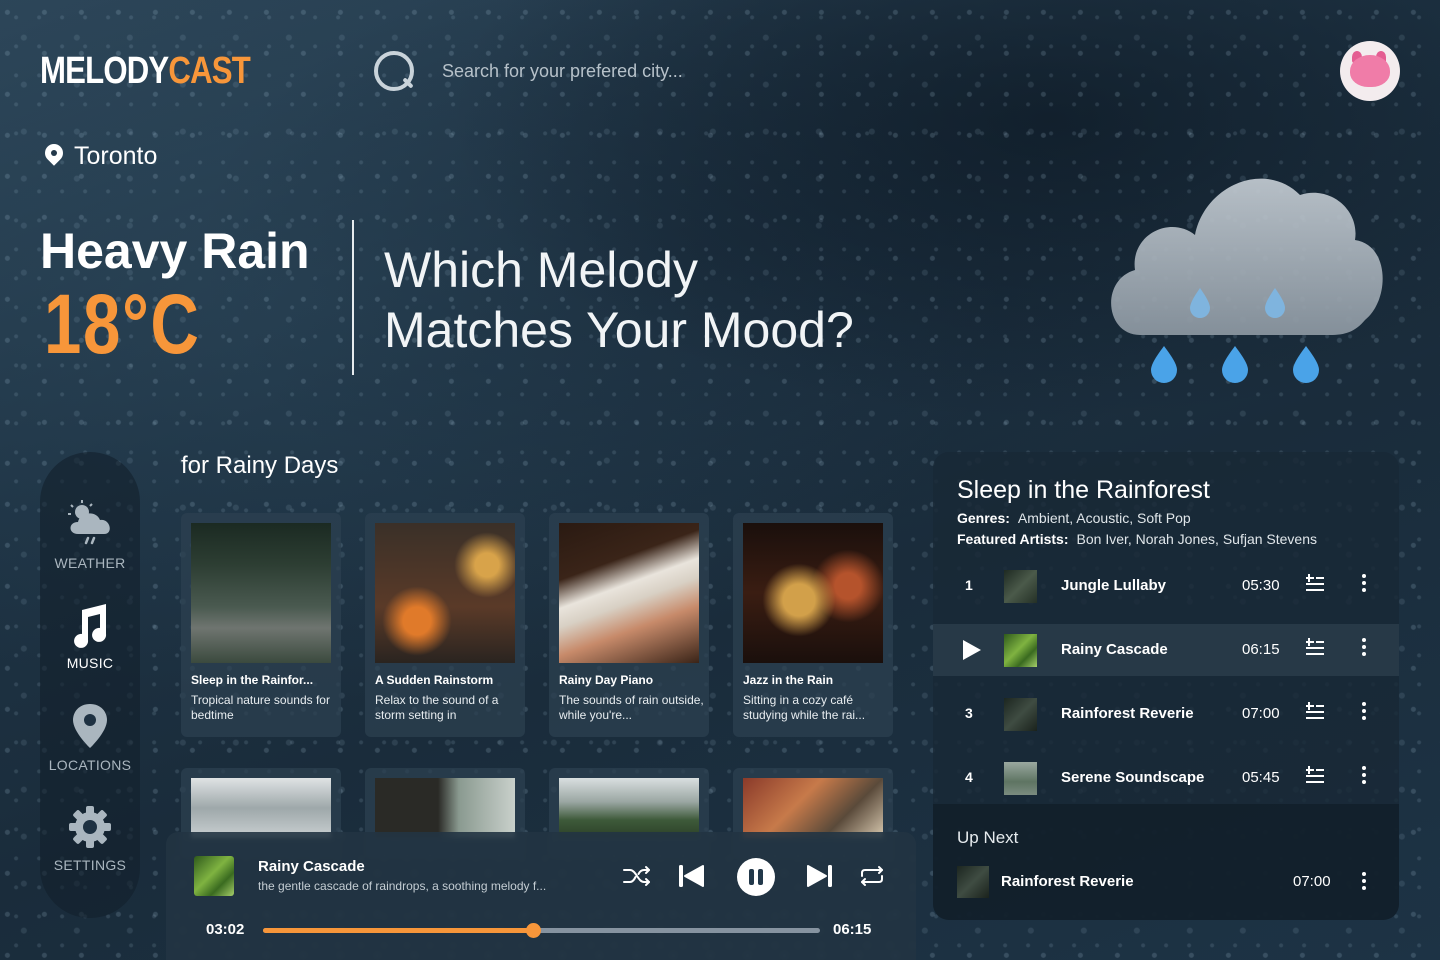 This screenshot has width=1440, height=960. What do you see at coordinates (1067, 881) in the screenshot?
I see `up-next-track-name: Rainforest Reverie` at bounding box center [1067, 881].